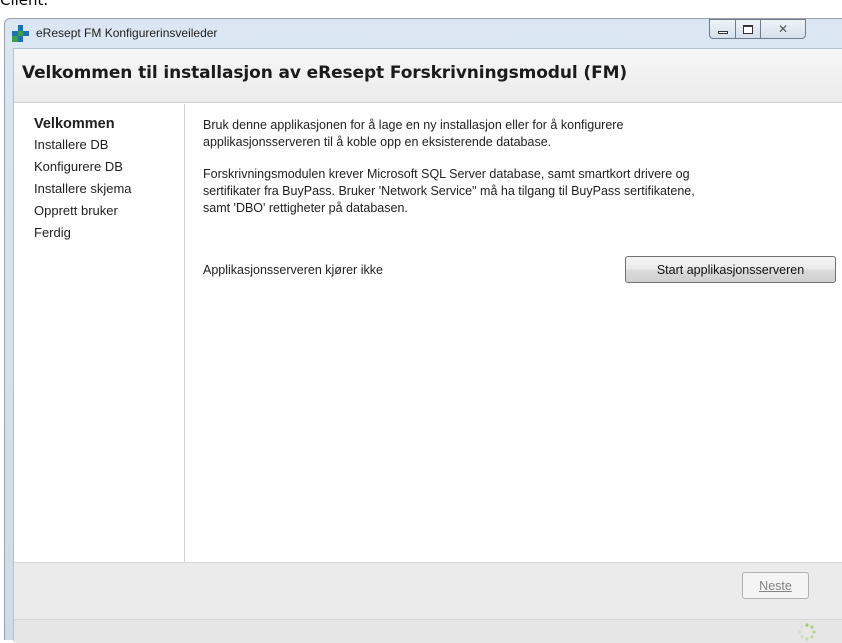  What do you see at coordinates (722, 32) in the screenshot?
I see `minimize-icon` at bounding box center [722, 32].